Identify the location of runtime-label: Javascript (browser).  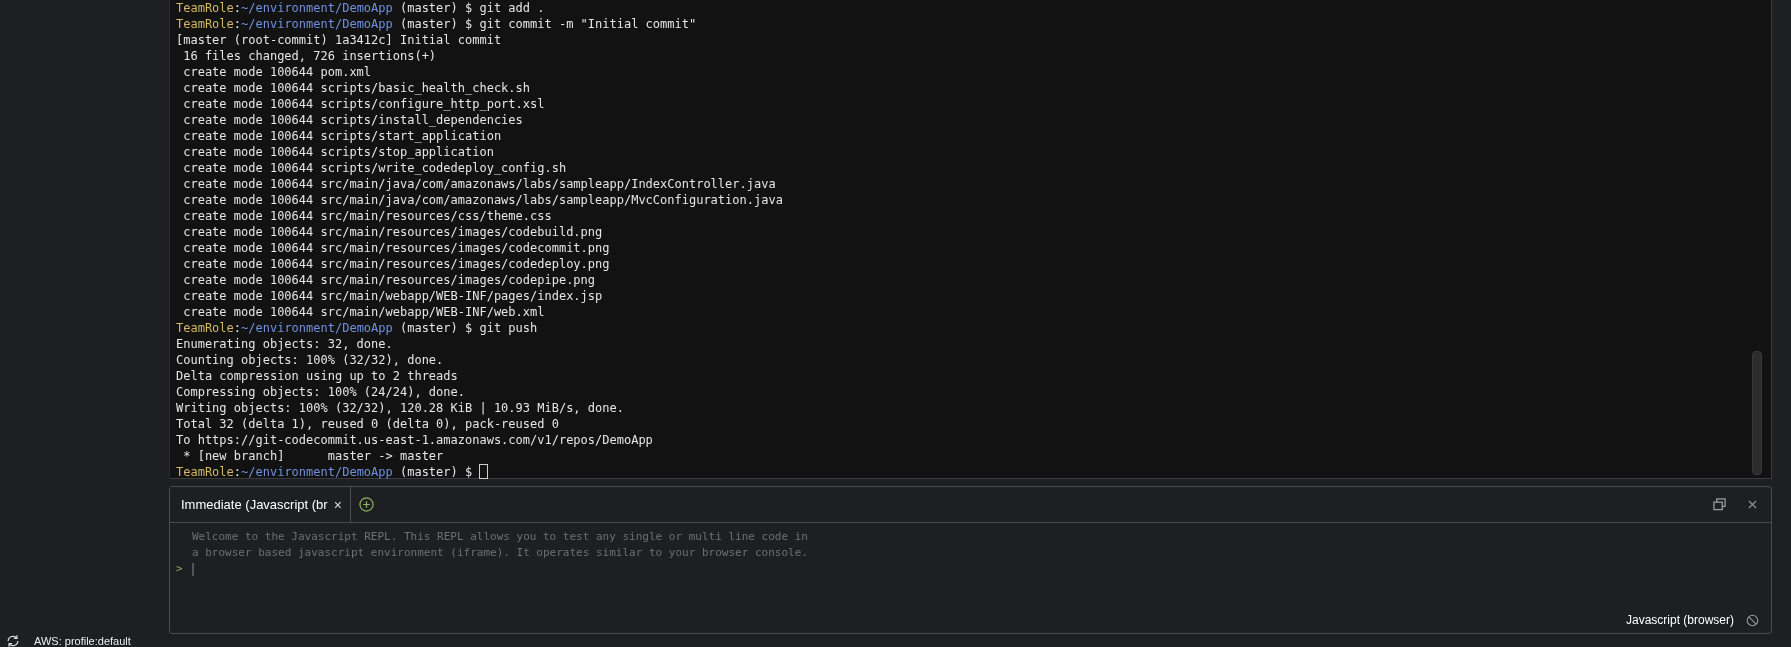
(1679, 620).